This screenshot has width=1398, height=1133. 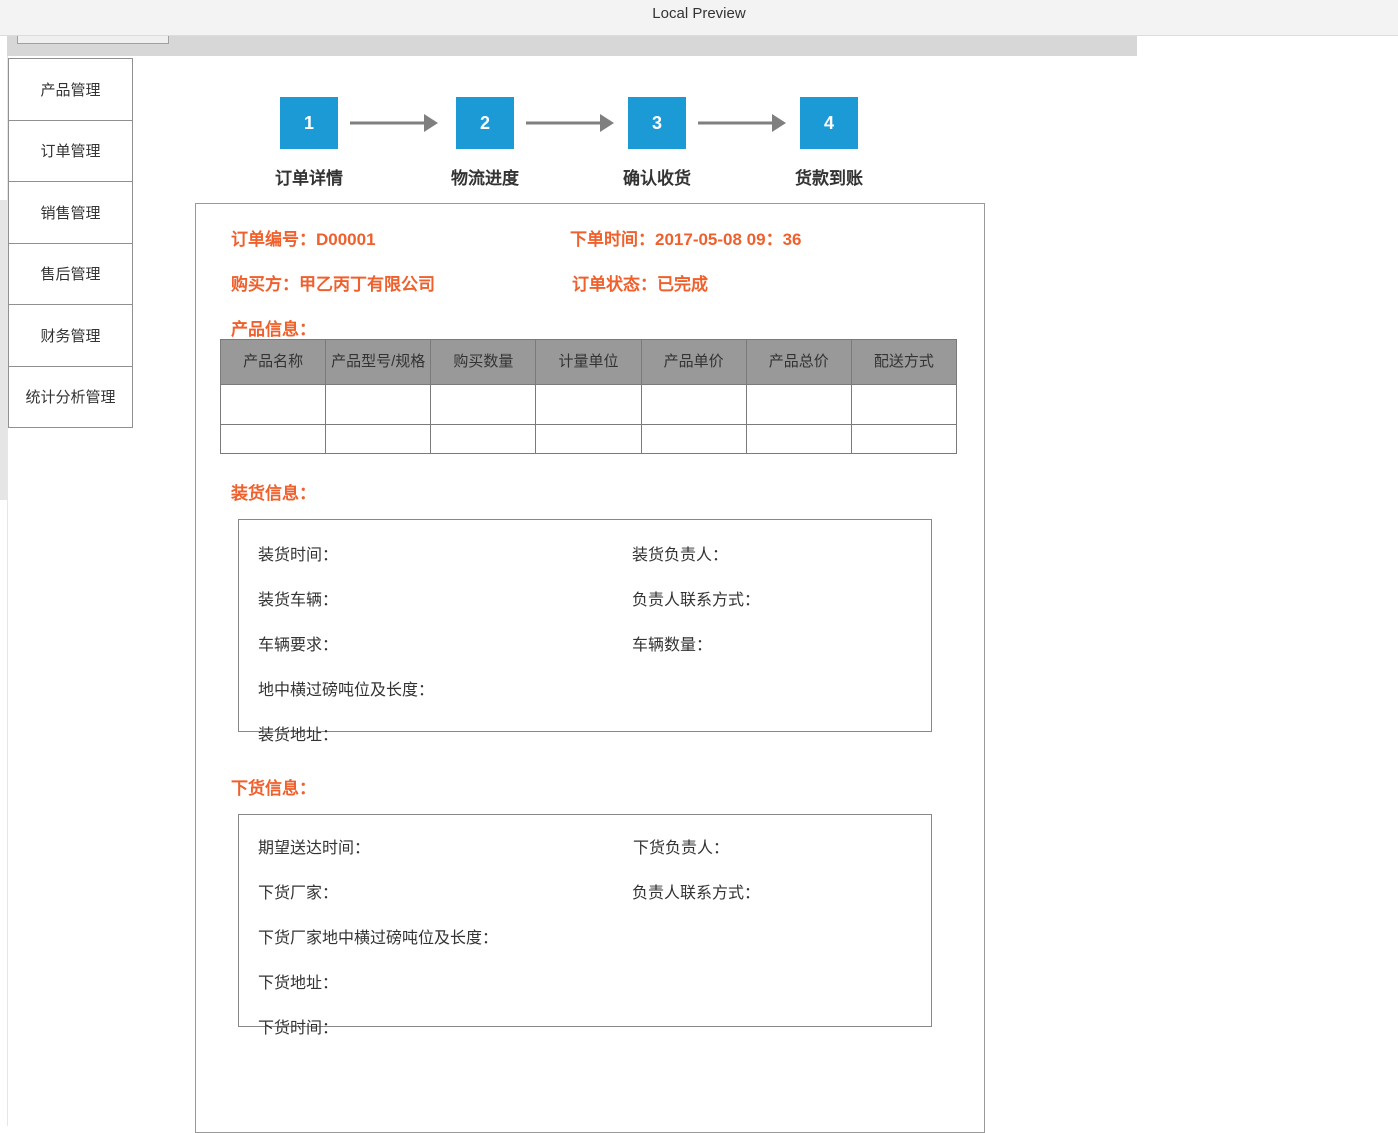 I want to click on sidebar-item-finance: 财务管理, so click(x=70, y=336).